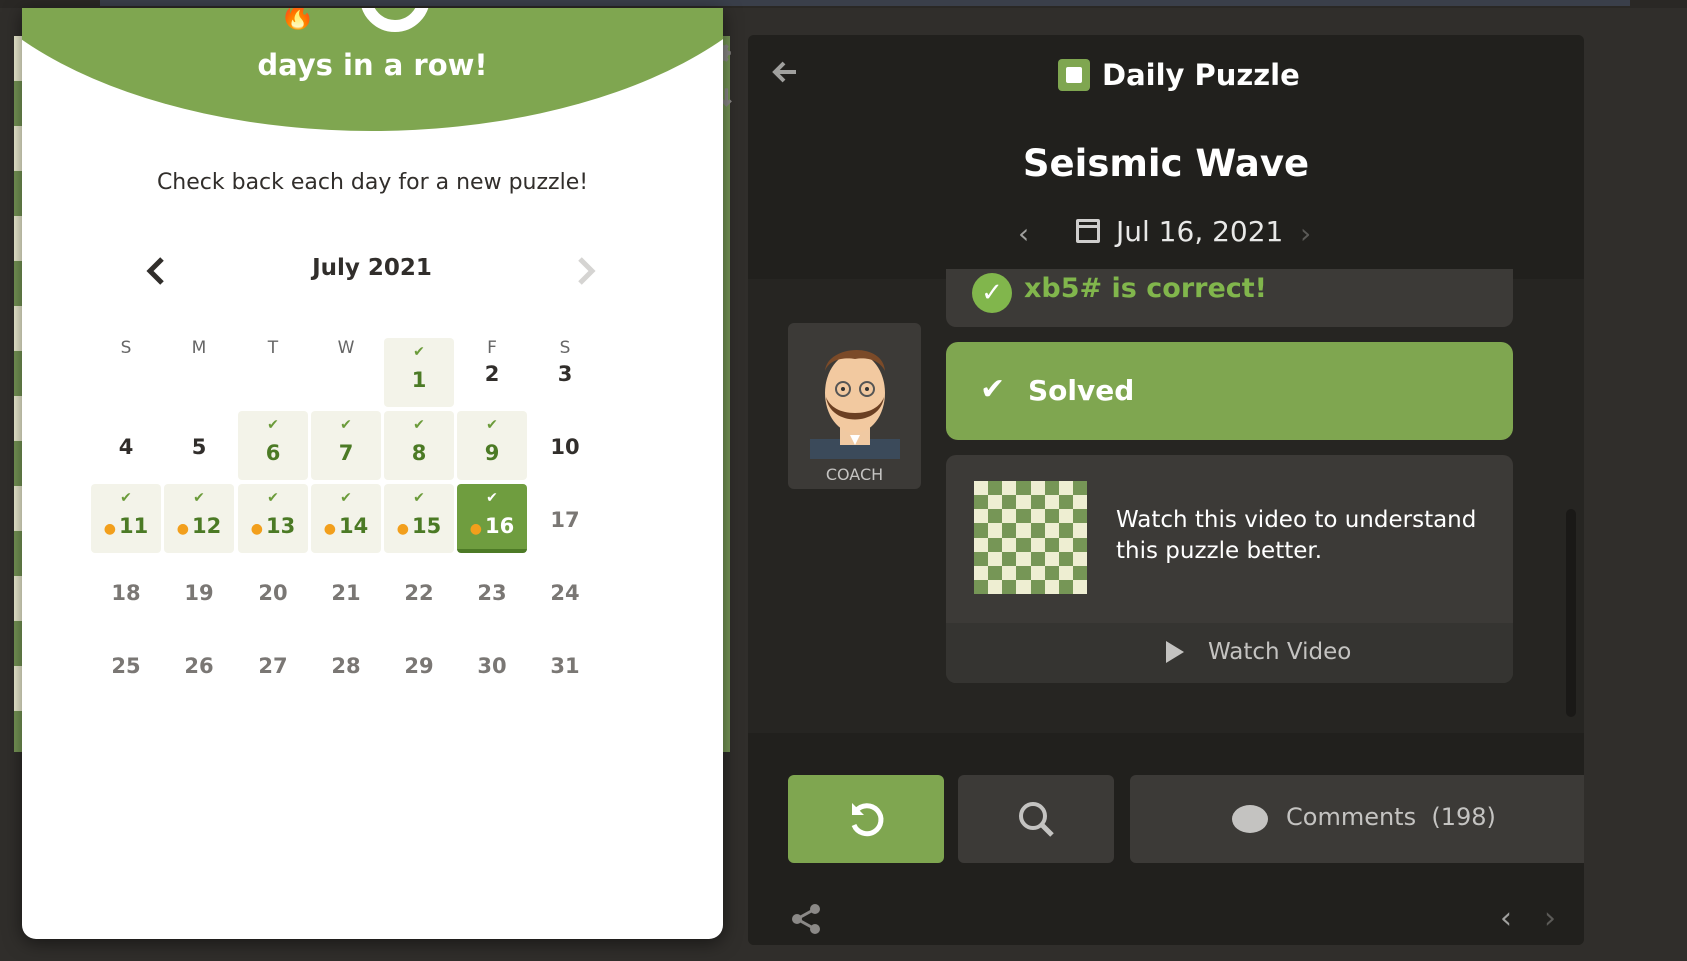  I want to click on analysis-button, so click(1036, 819).